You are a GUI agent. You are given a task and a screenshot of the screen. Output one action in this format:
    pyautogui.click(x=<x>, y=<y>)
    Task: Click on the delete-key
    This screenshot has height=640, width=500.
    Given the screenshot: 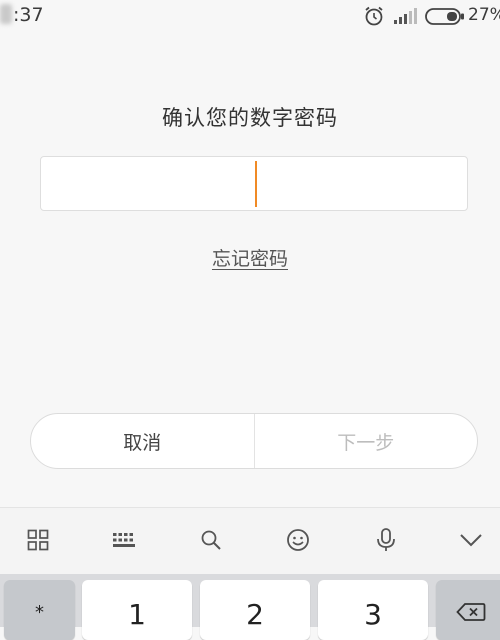 What is the action you would take?
    pyautogui.click(x=468, y=610)
    